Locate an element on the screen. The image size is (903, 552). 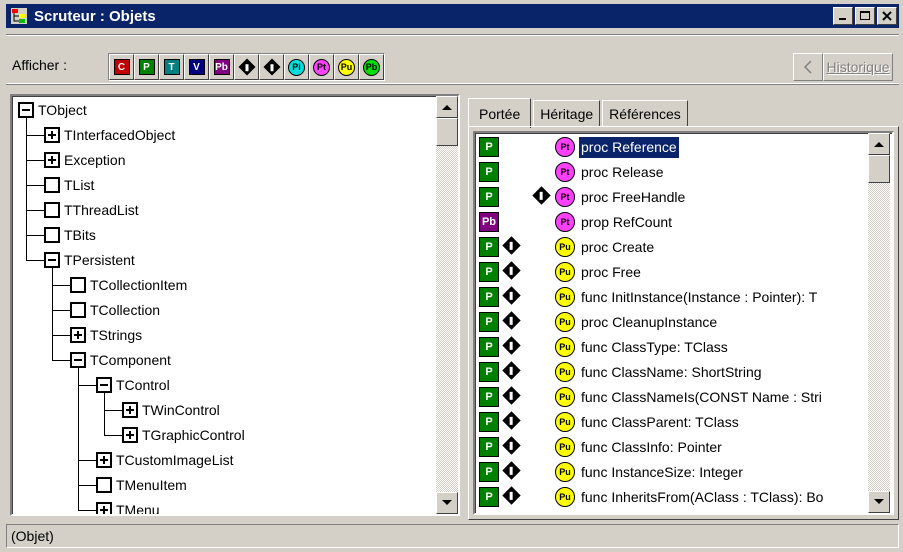
filter-t-icon: T is located at coordinates (171, 67).